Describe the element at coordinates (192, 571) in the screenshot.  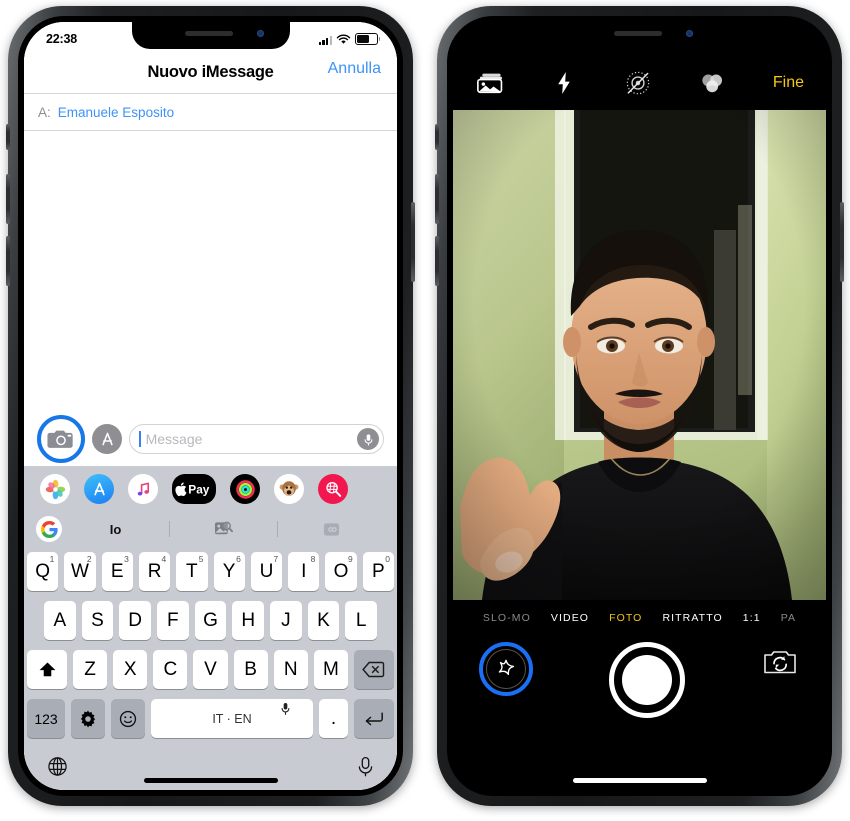
I see `key-t: 5T` at that location.